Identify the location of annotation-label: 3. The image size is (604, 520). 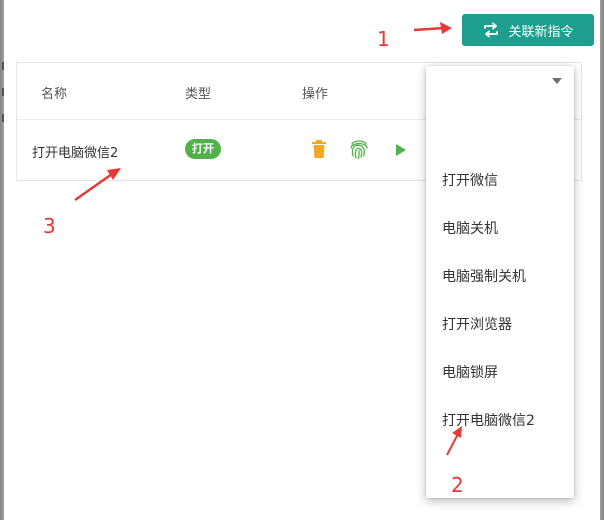
(49, 226).